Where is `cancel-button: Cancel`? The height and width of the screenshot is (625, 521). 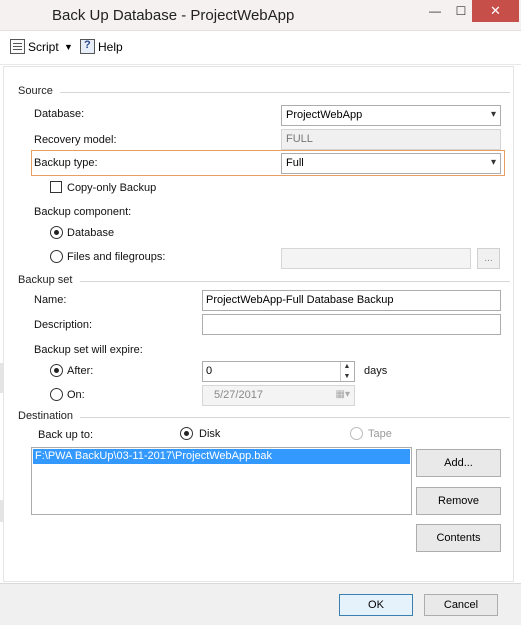 cancel-button: Cancel is located at coordinates (461, 605).